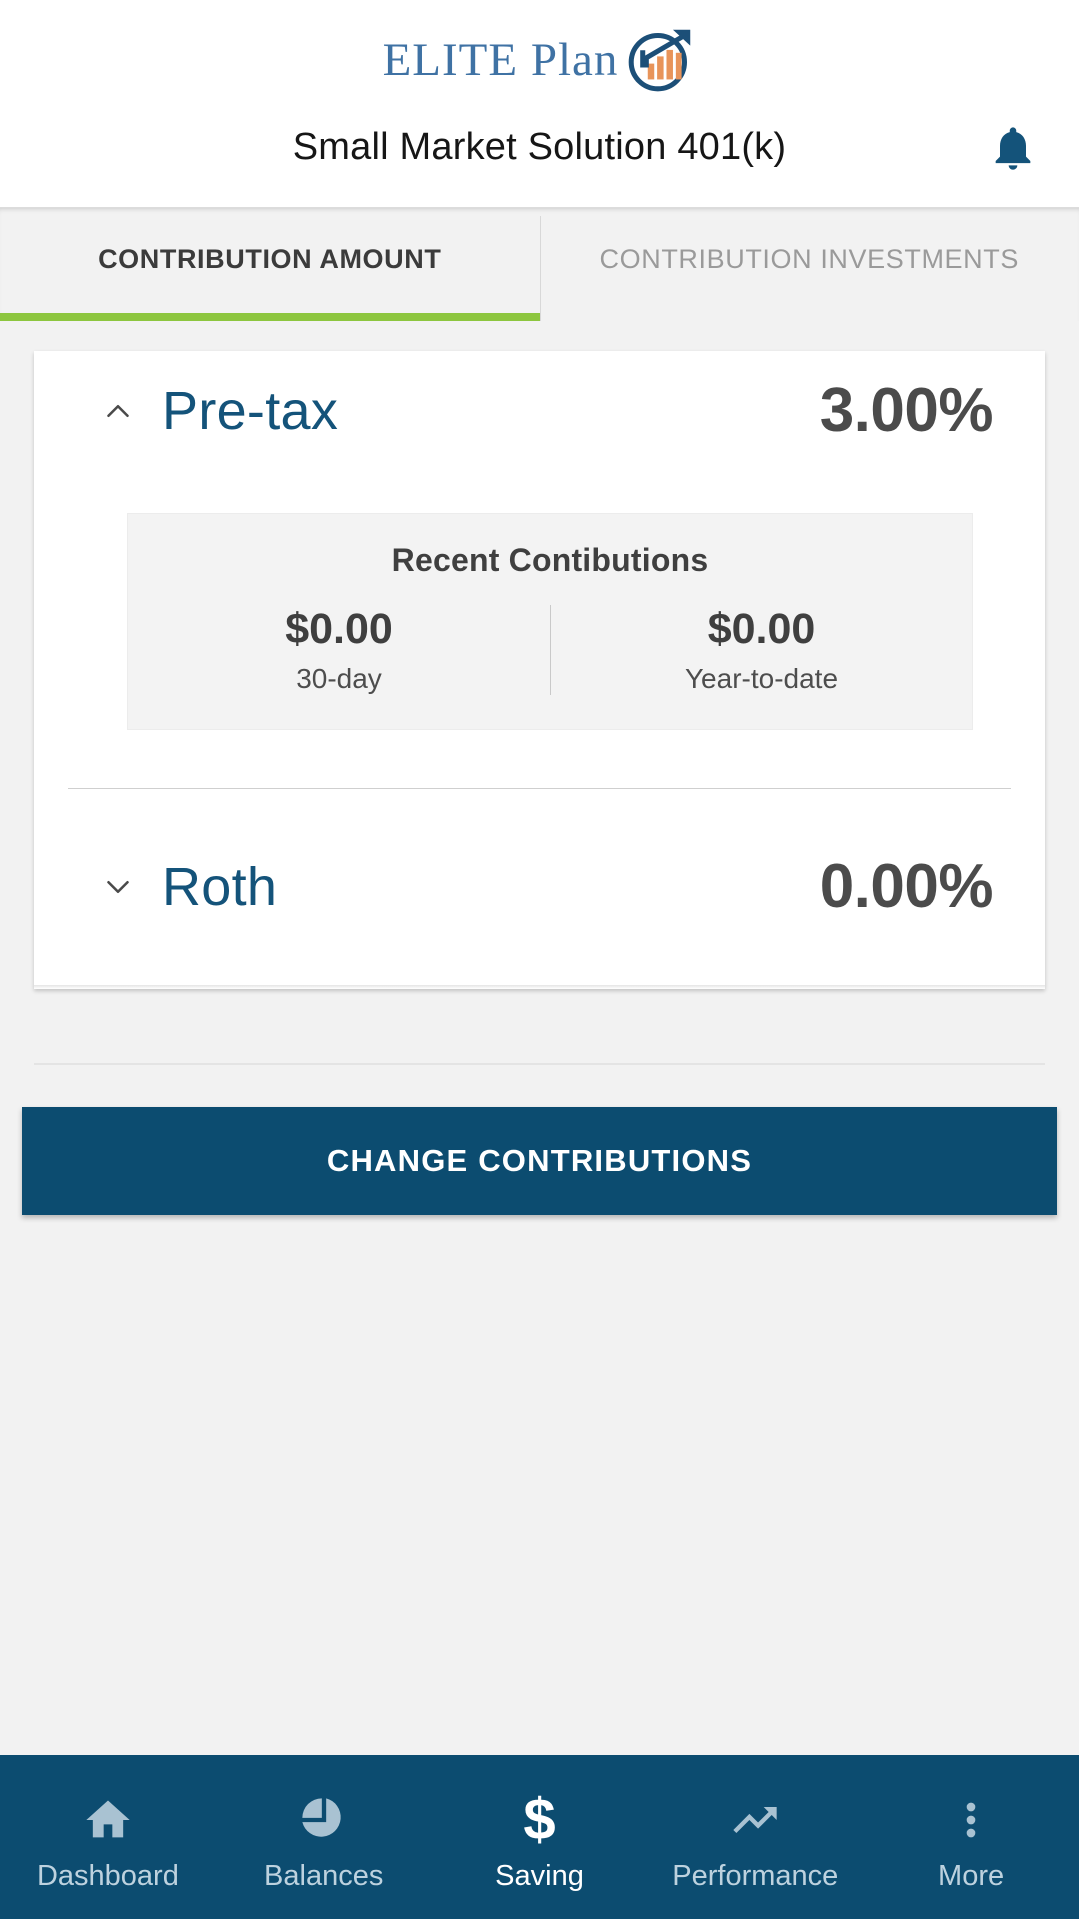  I want to click on recent-contributions-stats: $0.00 30-day $0.00 Year-to-date, so click(550, 650).